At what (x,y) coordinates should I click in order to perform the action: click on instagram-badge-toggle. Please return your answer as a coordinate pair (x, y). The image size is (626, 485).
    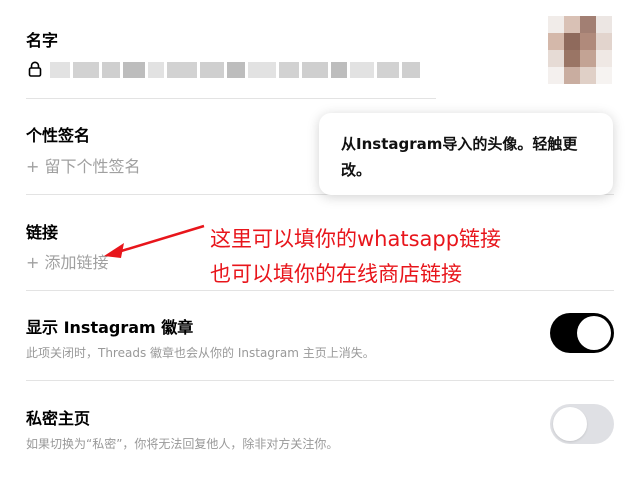
    Looking at the image, I should click on (582, 333).